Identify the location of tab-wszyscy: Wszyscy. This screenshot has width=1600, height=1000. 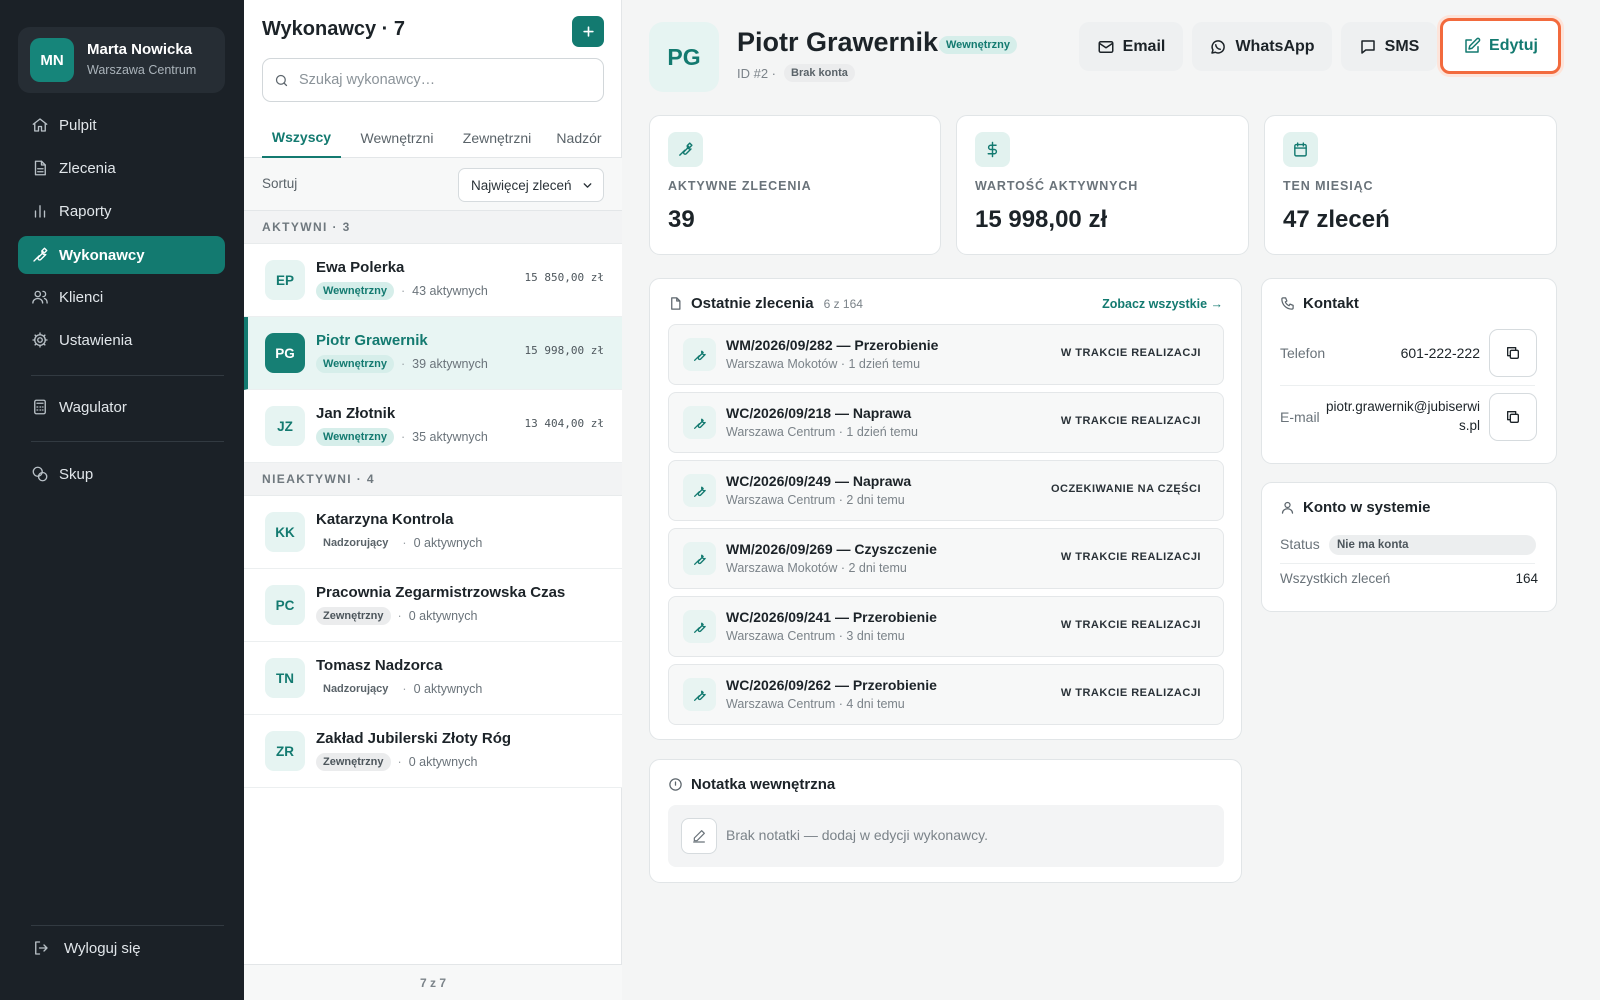
(301, 138).